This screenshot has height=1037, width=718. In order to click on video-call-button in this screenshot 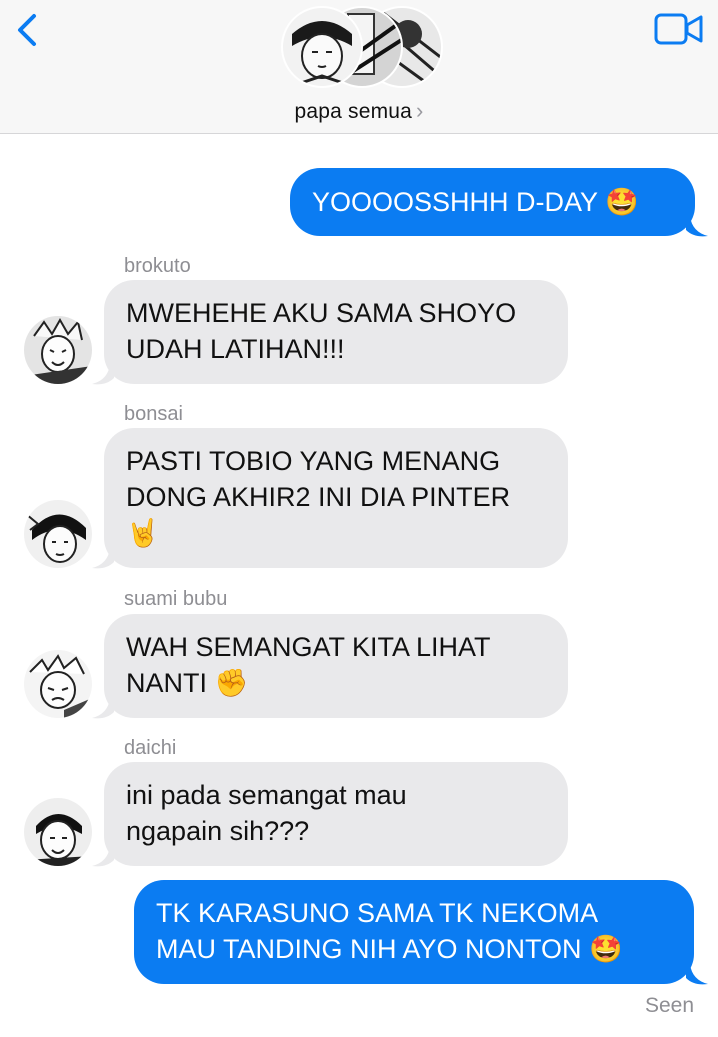, I will do `click(679, 29)`.